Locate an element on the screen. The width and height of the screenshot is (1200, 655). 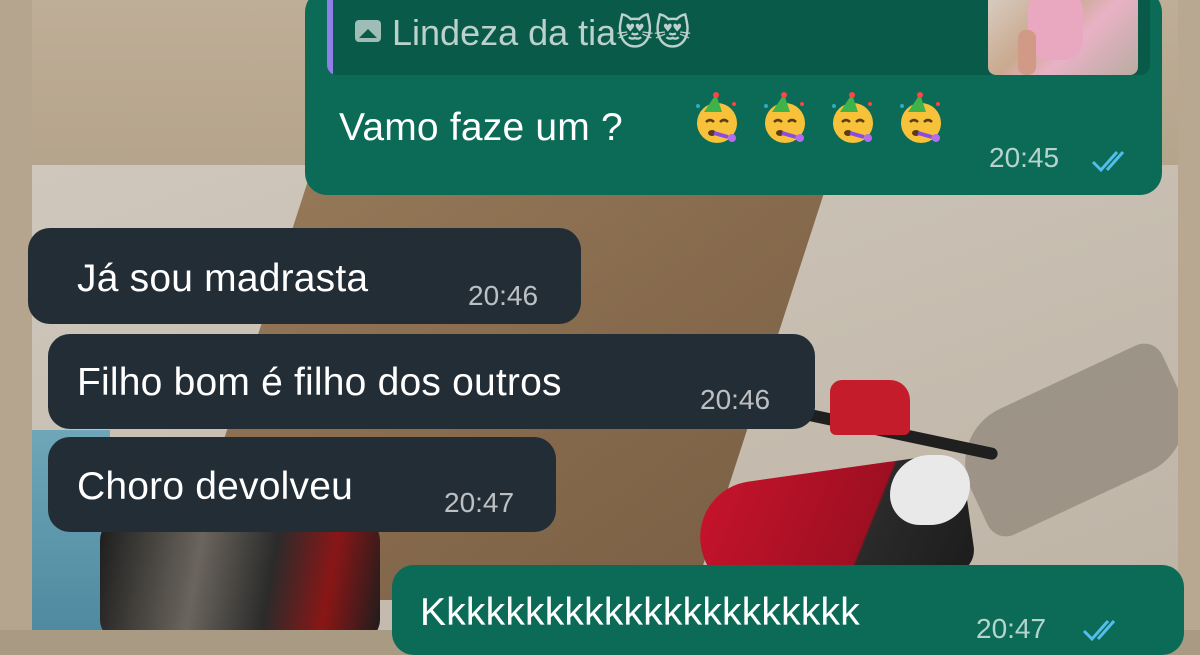
quoted-message-text: Lindeza da tia😻😻 is located at coordinates (542, 32).